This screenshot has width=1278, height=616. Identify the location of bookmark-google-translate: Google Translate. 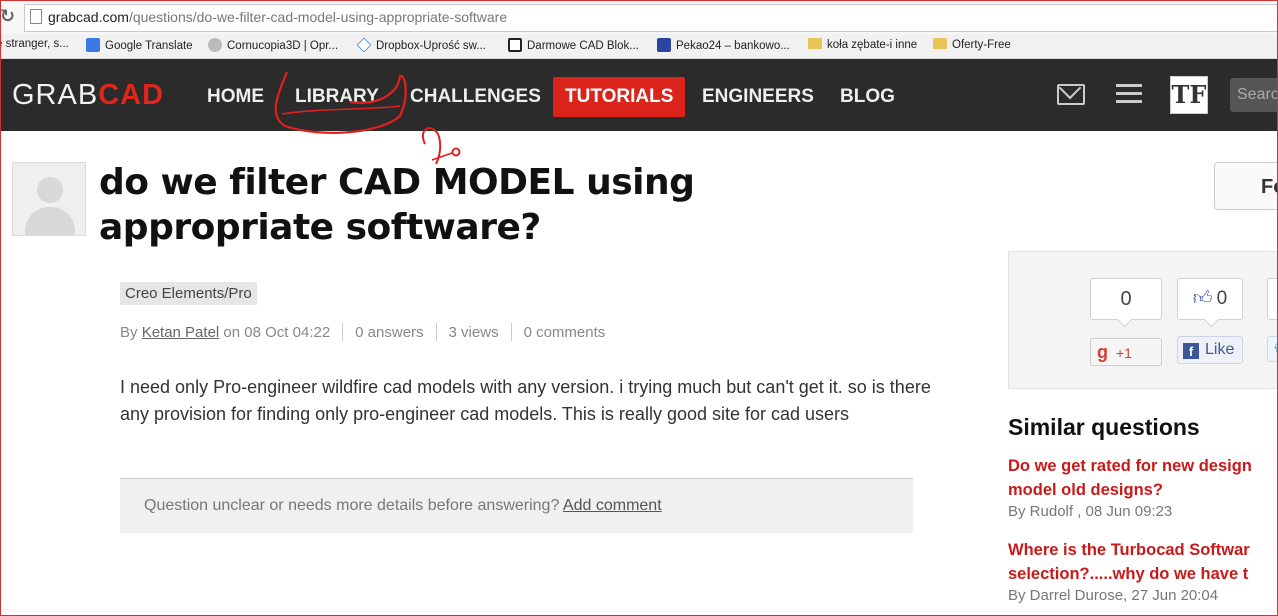
(139, 46).